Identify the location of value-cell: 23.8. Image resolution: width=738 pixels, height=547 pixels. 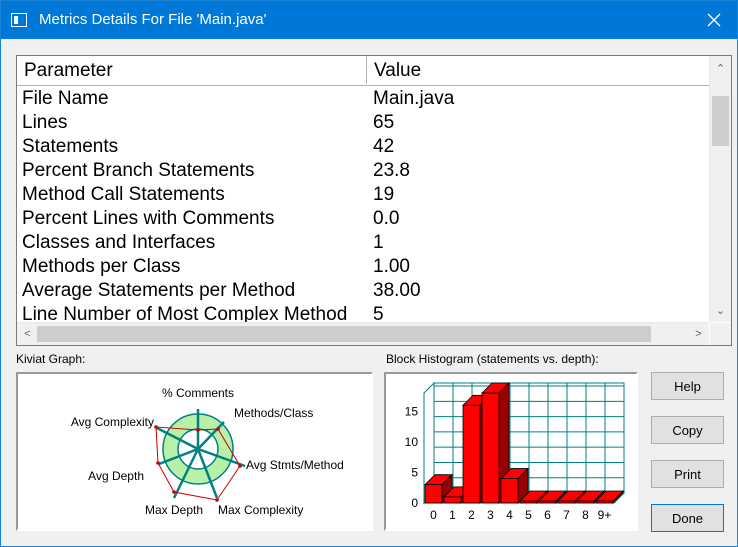
(391, 170).